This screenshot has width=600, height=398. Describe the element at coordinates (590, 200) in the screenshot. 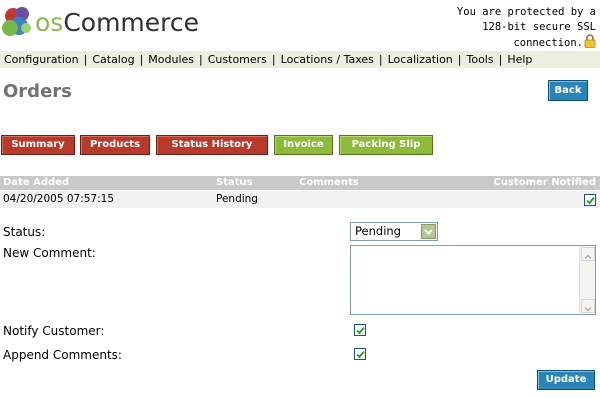

I see `customer-notified-checkmark-icon` at that location.